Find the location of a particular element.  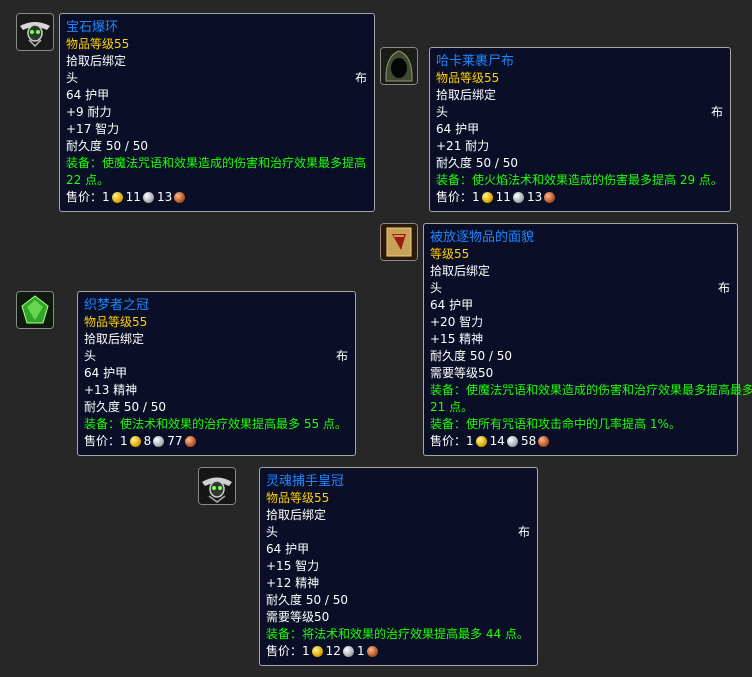

item-name: 宝石爆环 is located at coordinates (92, 27).